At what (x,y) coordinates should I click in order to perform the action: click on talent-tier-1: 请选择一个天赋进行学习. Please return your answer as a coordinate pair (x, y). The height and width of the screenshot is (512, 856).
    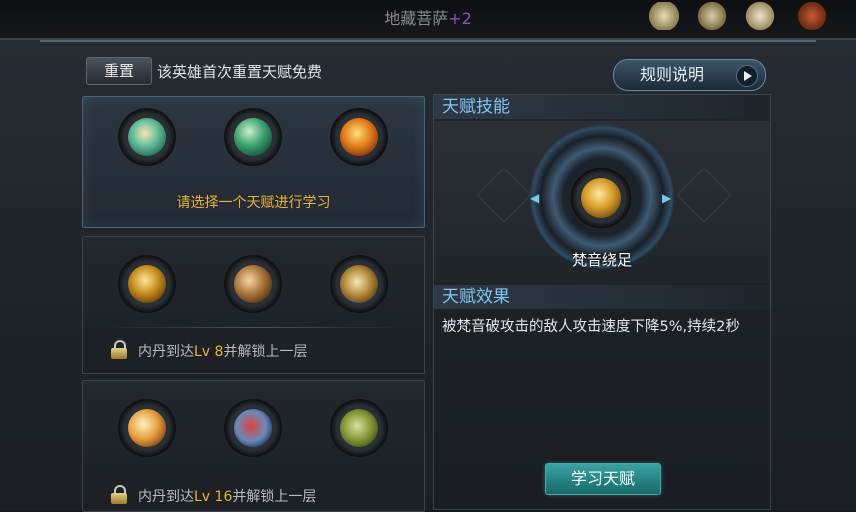
    Looking at the image, I should click on (253, 162).